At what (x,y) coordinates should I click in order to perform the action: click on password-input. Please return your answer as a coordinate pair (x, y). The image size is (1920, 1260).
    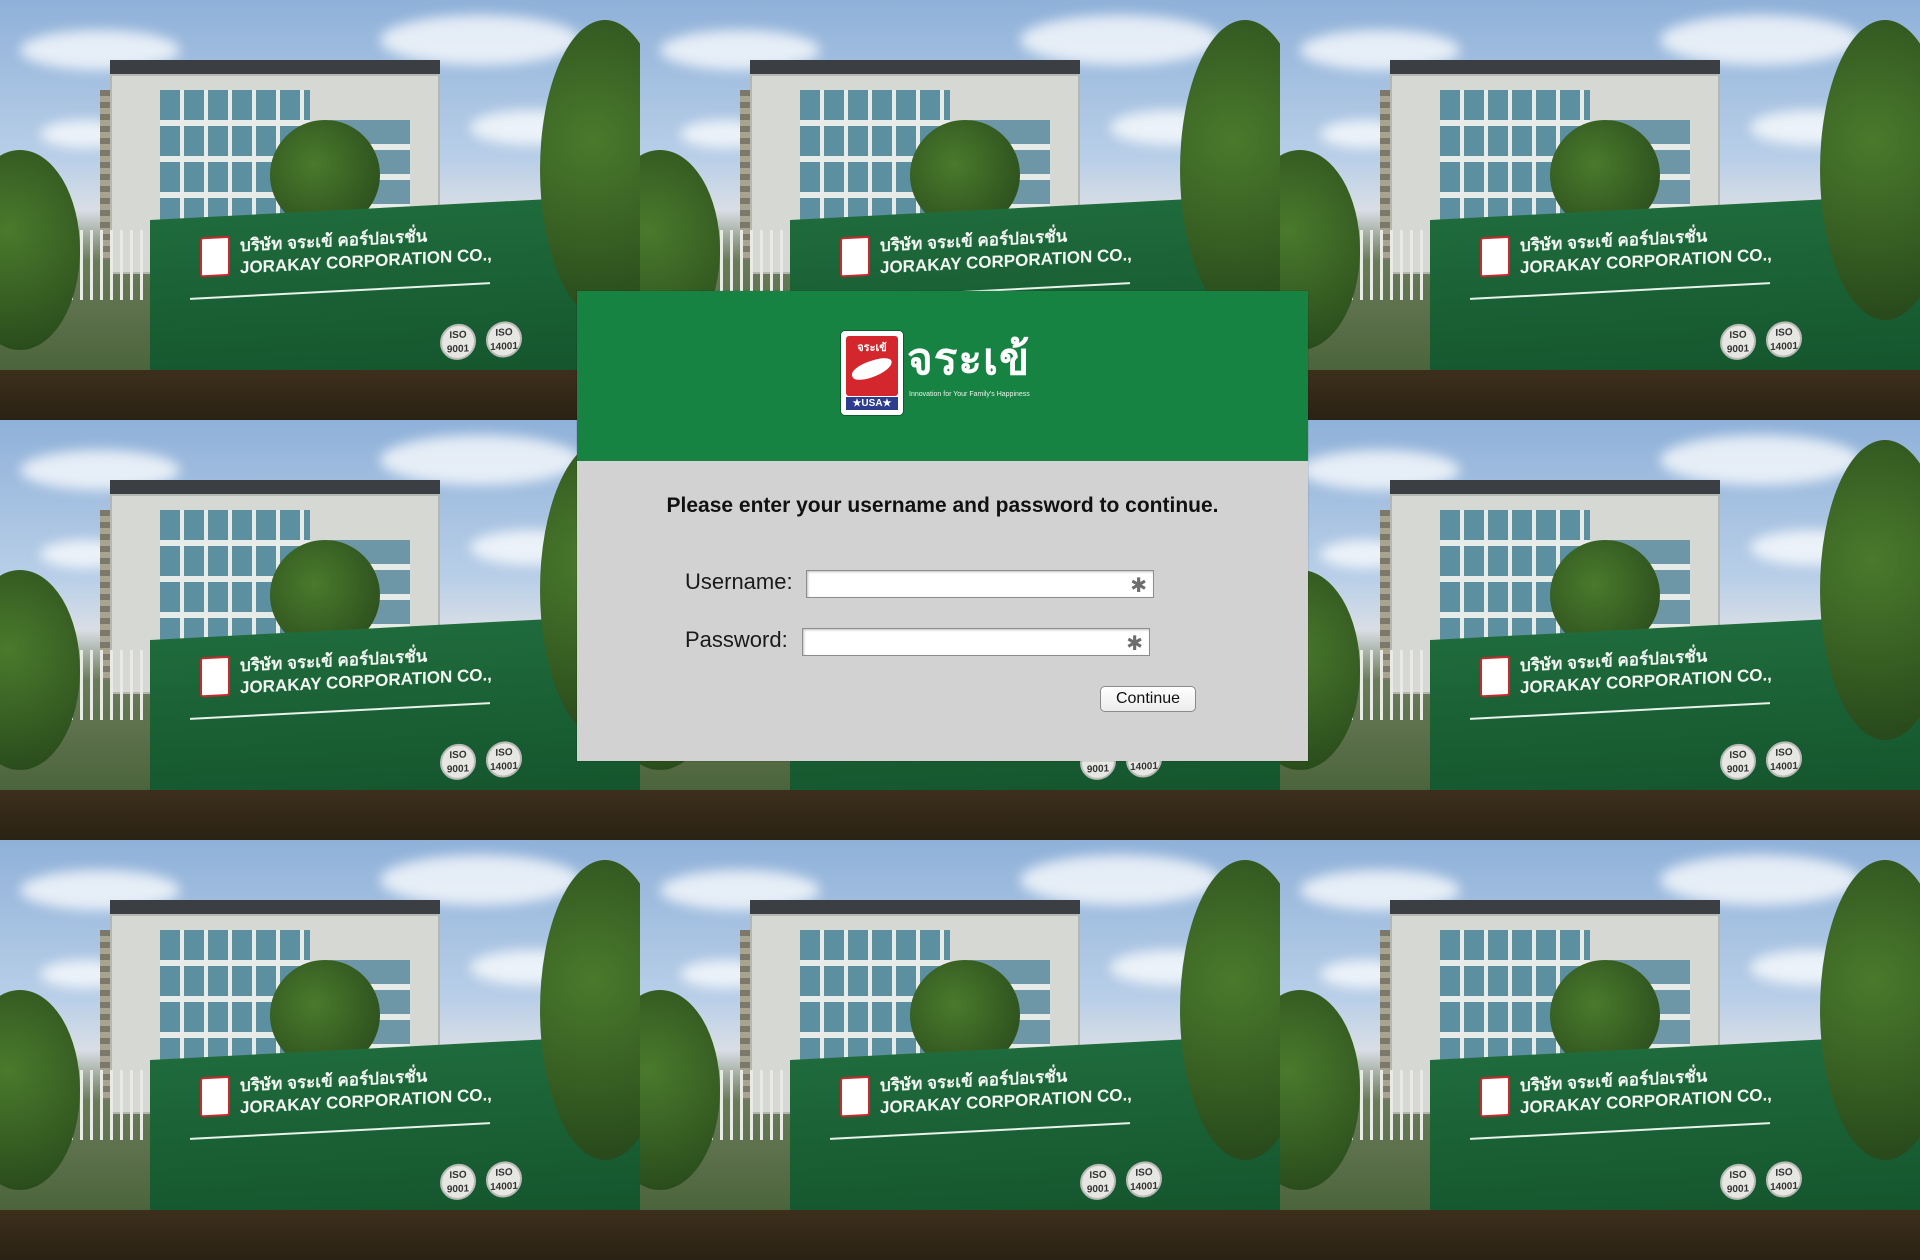
    Looking at the image, I should click on (976, 642).